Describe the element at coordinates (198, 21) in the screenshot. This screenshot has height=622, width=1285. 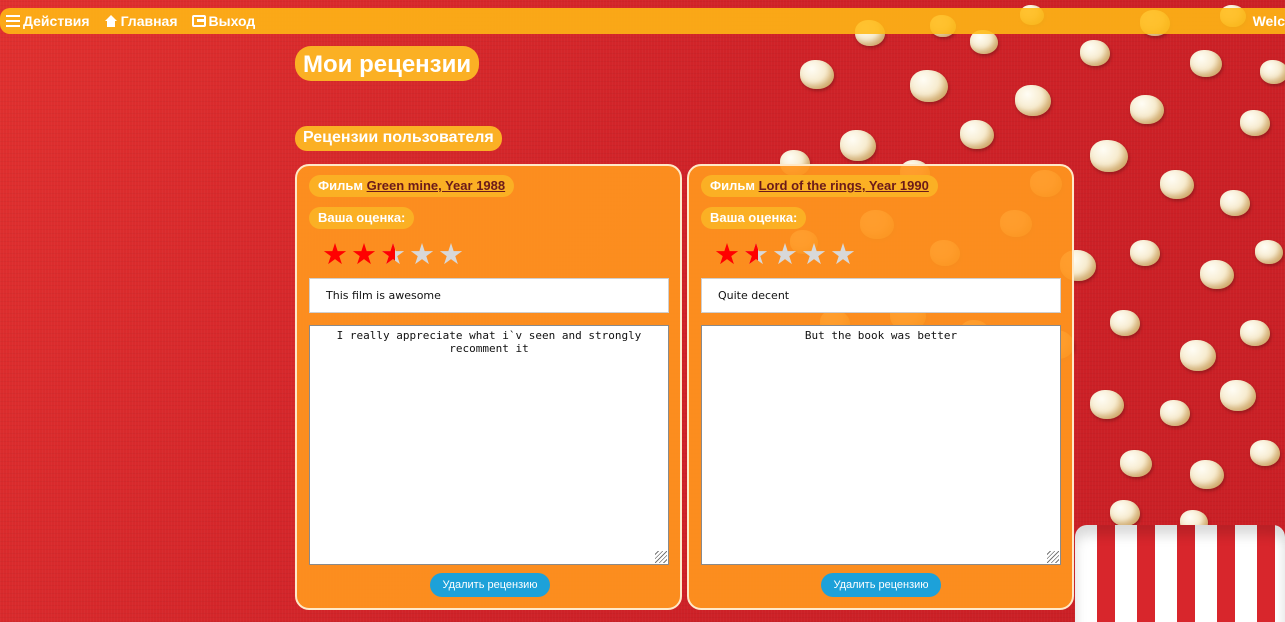
I see `logout-icon` at that location.